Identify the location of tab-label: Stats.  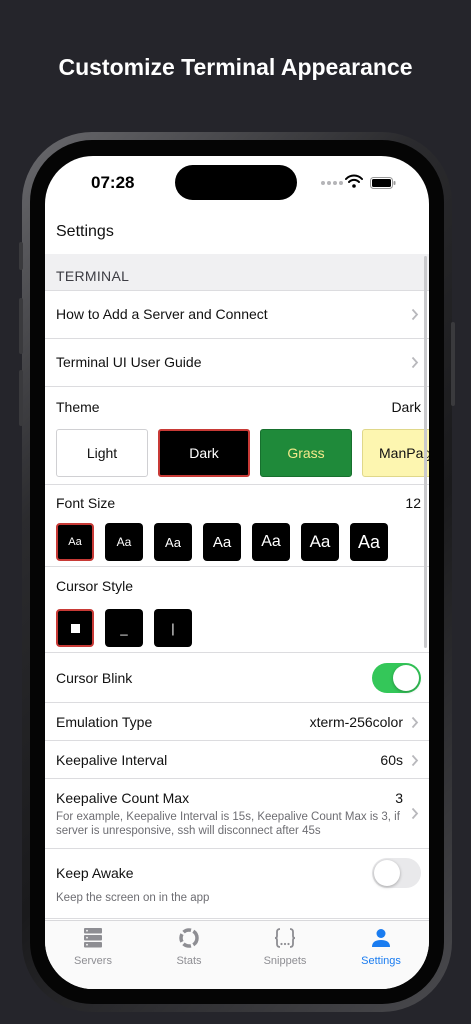
(189, 961).